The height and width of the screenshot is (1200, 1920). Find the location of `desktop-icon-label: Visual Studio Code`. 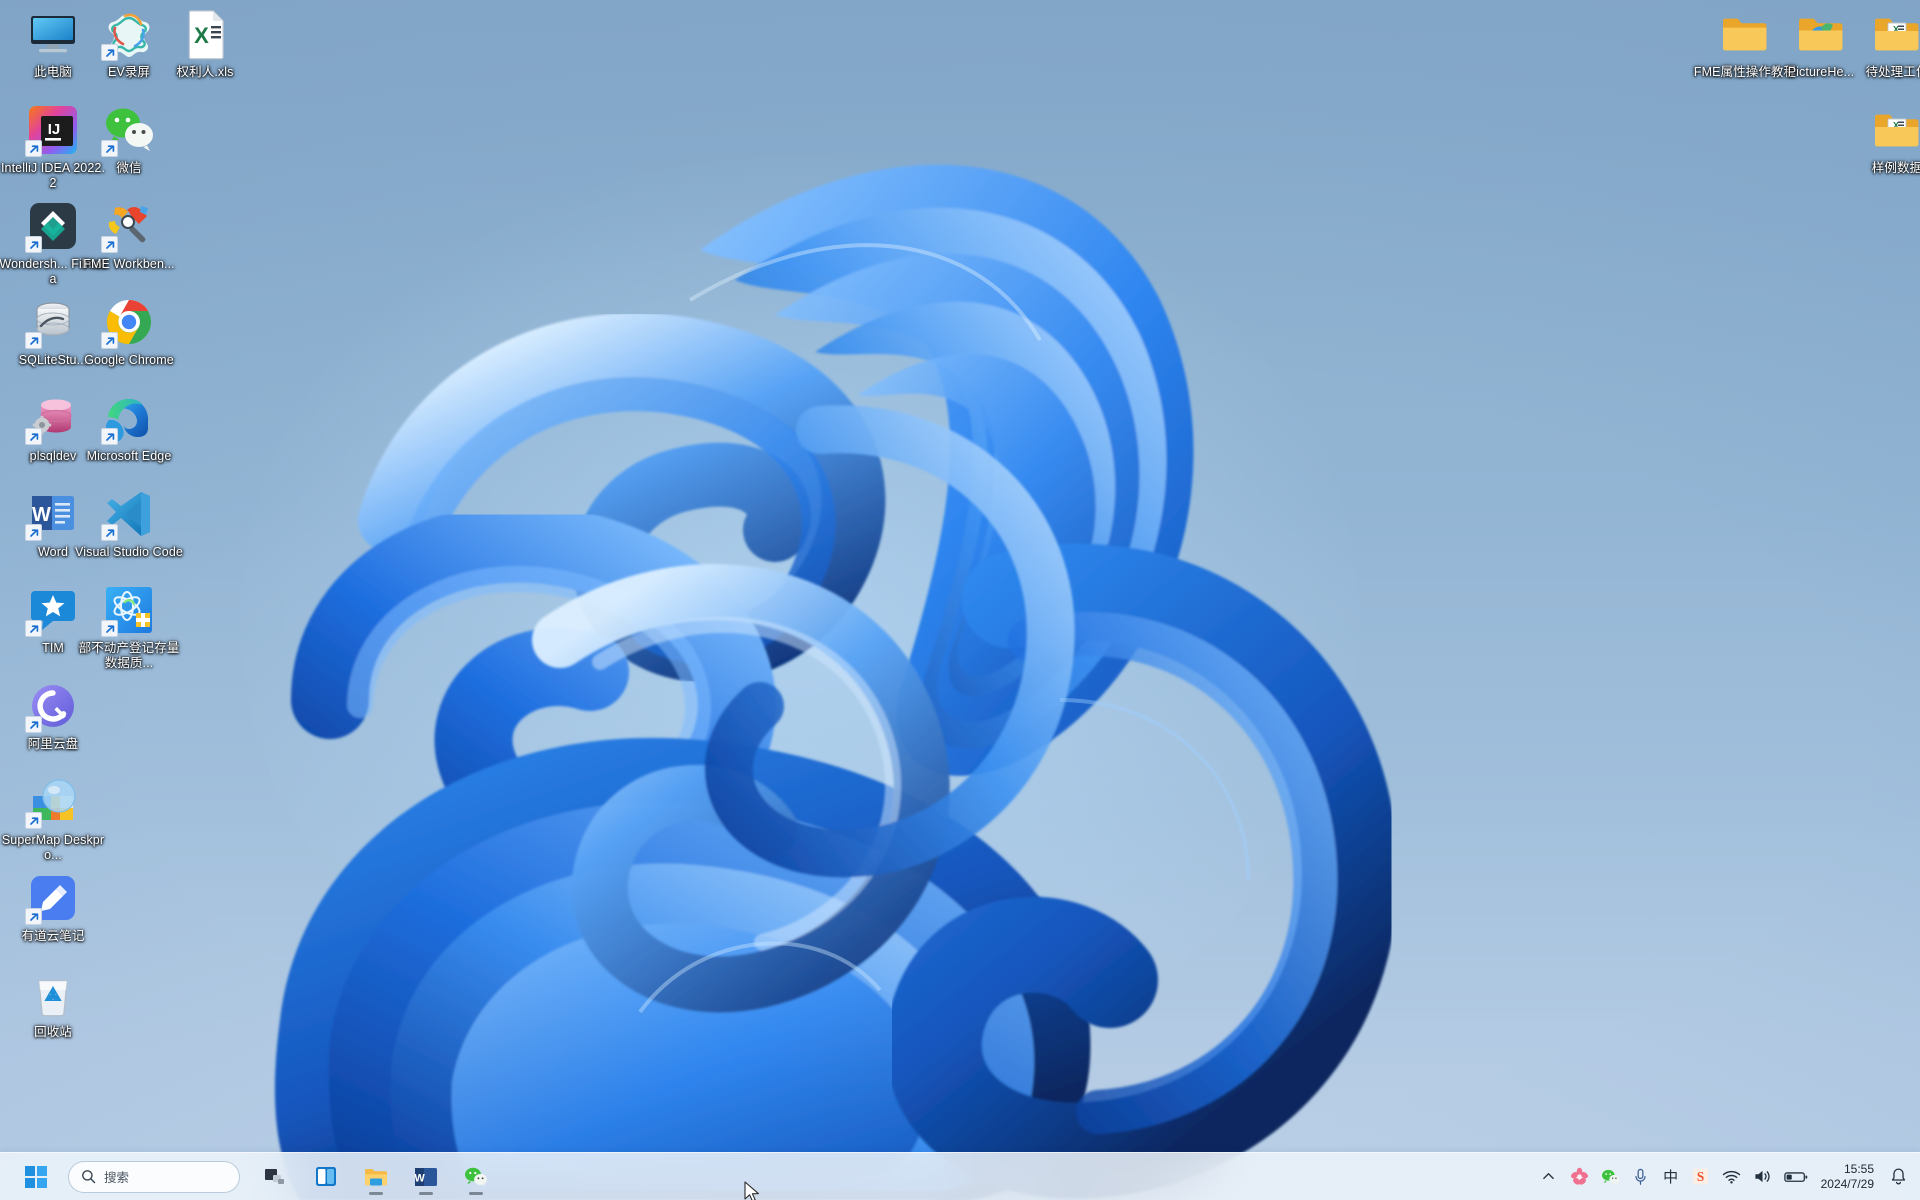

desktop-icon-label: Visual Studio Code is located at coordinates (129, 552).